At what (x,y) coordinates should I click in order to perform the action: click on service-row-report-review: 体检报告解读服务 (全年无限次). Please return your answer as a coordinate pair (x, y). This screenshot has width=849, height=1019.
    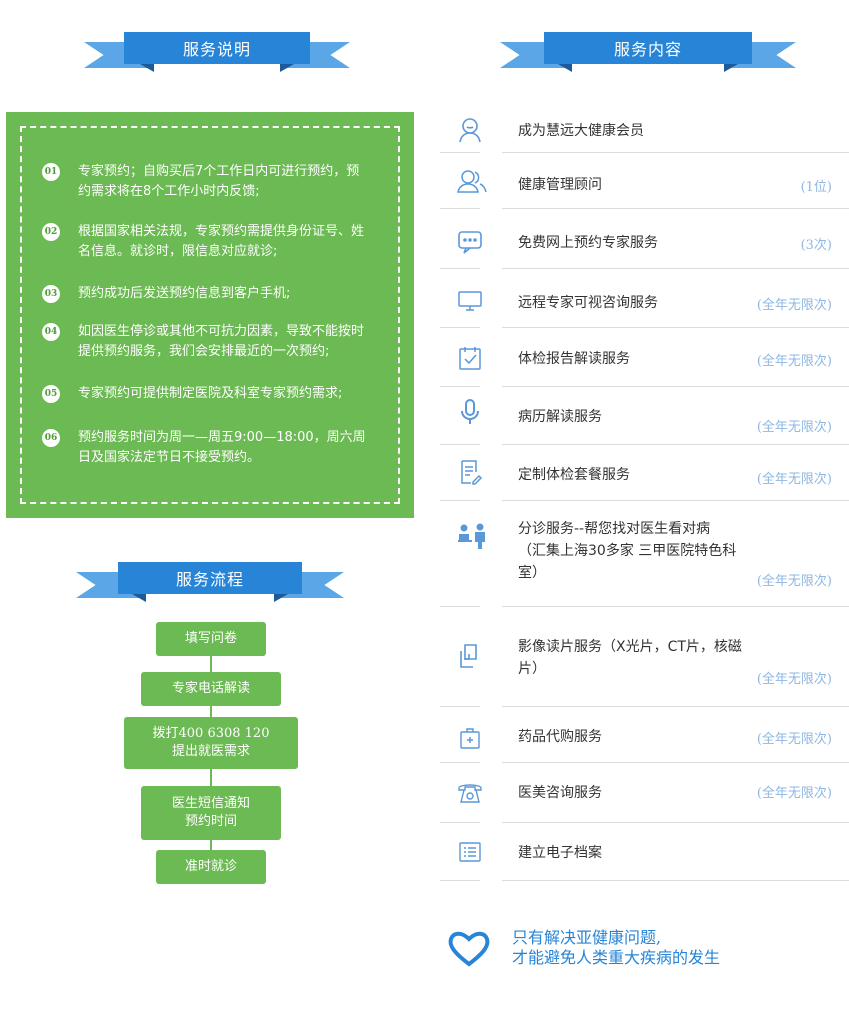
    Looking at the image, I should click on (644, 362).